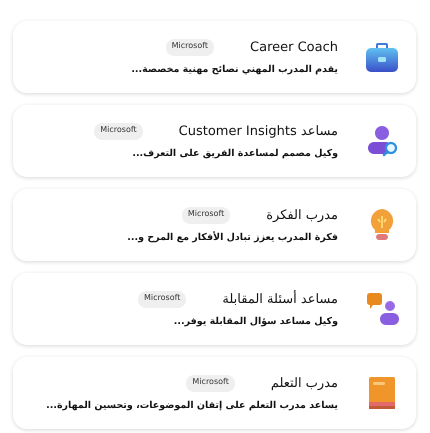  Describe the element at coordinates (382, 141) in the screenshot. I see `person-search-icon` at that location.